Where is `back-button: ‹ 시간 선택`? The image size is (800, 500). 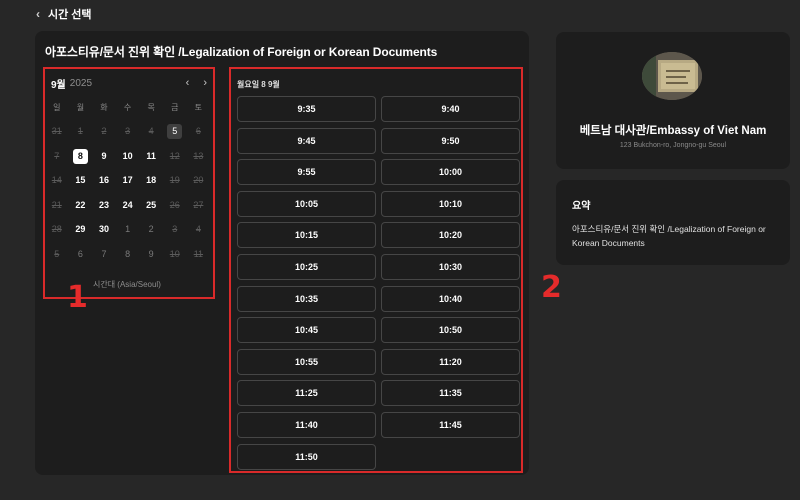
back-button: ‹ 시간 선택 is located at coordinates (64, 14).